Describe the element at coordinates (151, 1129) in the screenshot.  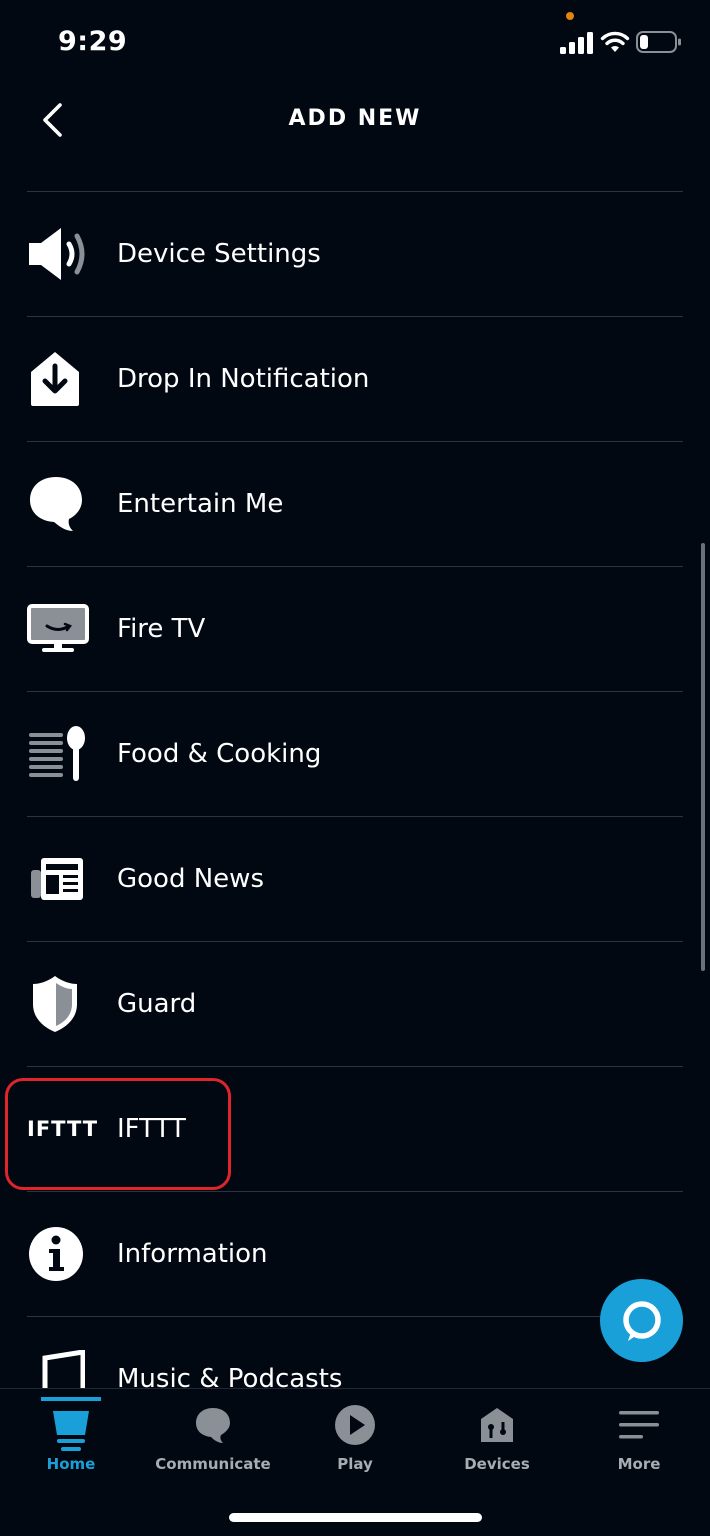
I see `list-item-label: IFTTT` at that location.